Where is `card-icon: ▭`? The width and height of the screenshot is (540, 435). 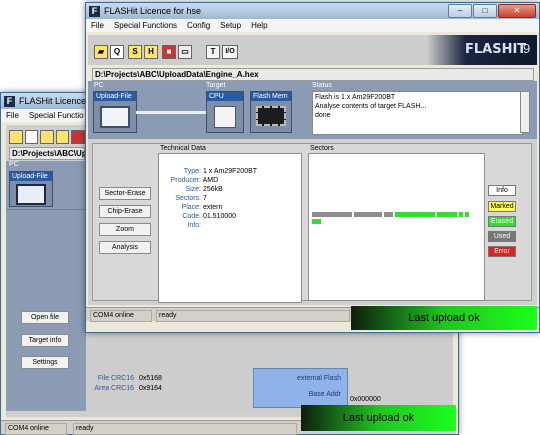 card-icon: ▭ is located at coordinates (185, 52).